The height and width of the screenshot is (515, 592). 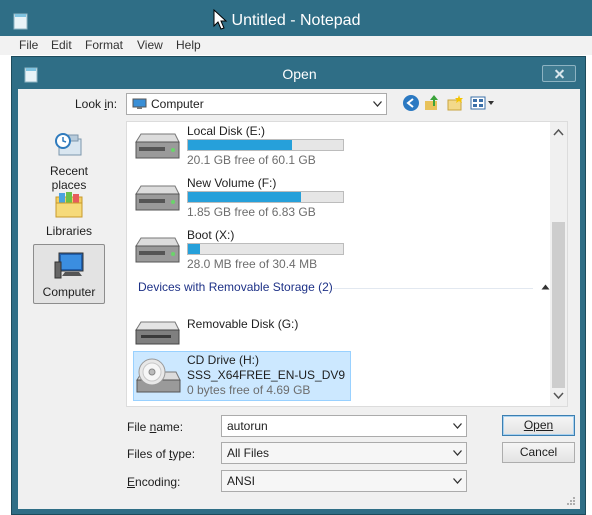 I want to click on view-menu-icon, so click(x=483, y=103).